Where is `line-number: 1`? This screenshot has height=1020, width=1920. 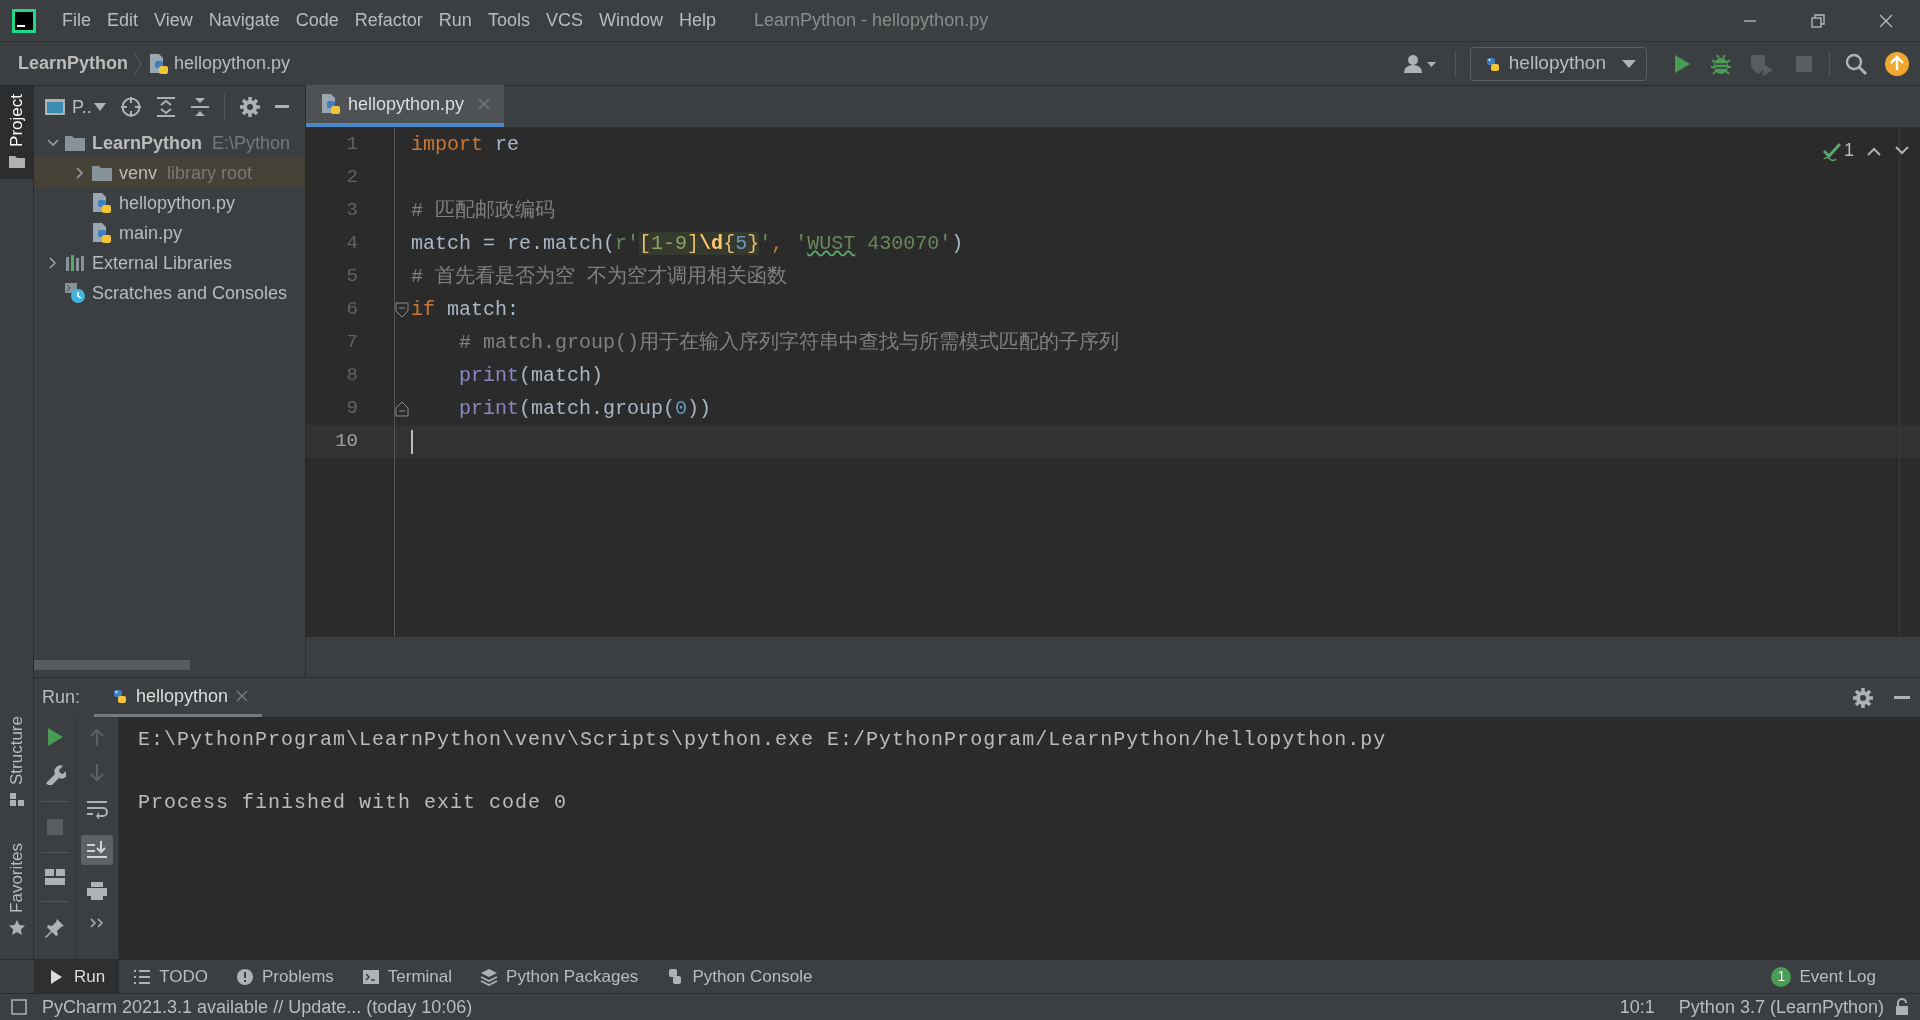
line-number: 1 is located at coordinates (351, 145).